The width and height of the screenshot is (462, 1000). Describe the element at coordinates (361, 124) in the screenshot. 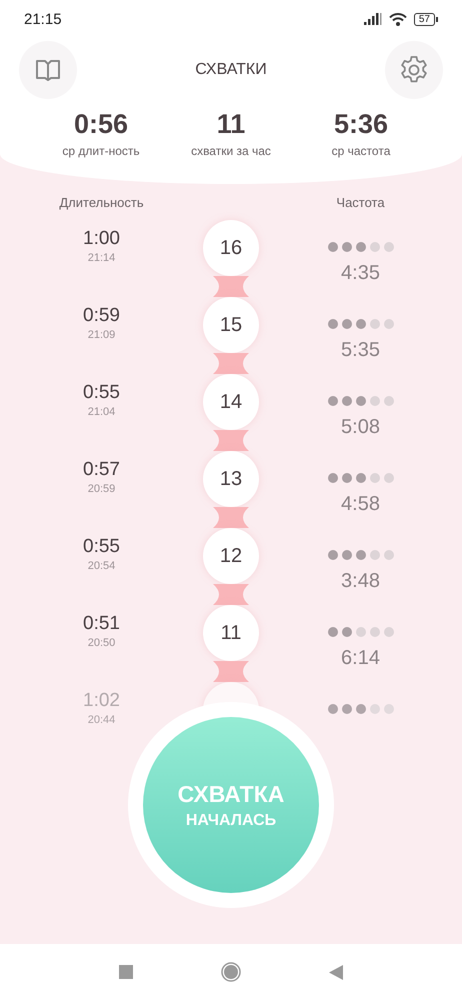

I see `stat-value: 5:36` at that location.